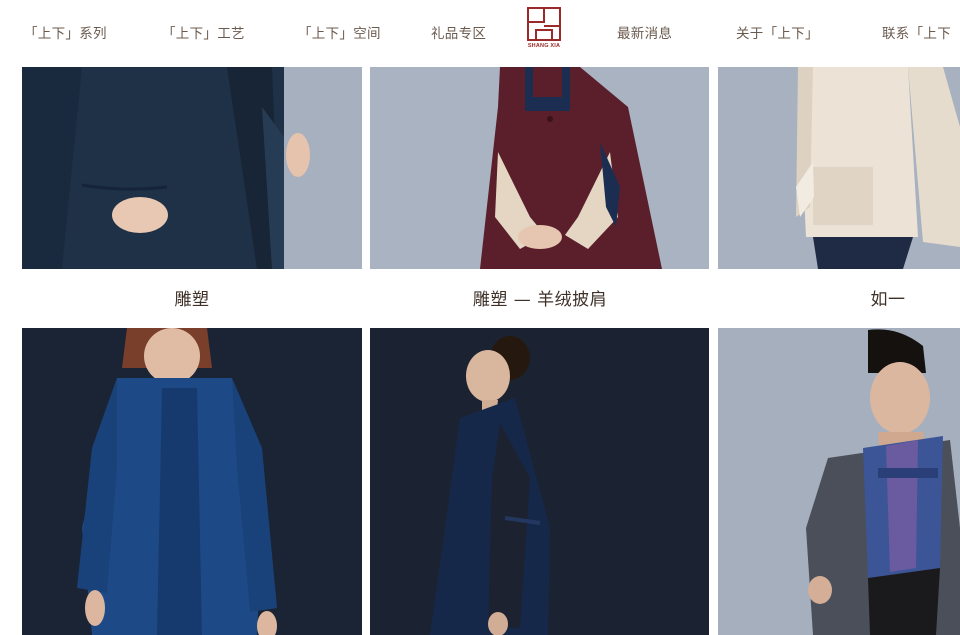  I want to click on navy-coat-photo-icon, so click(192, 168).